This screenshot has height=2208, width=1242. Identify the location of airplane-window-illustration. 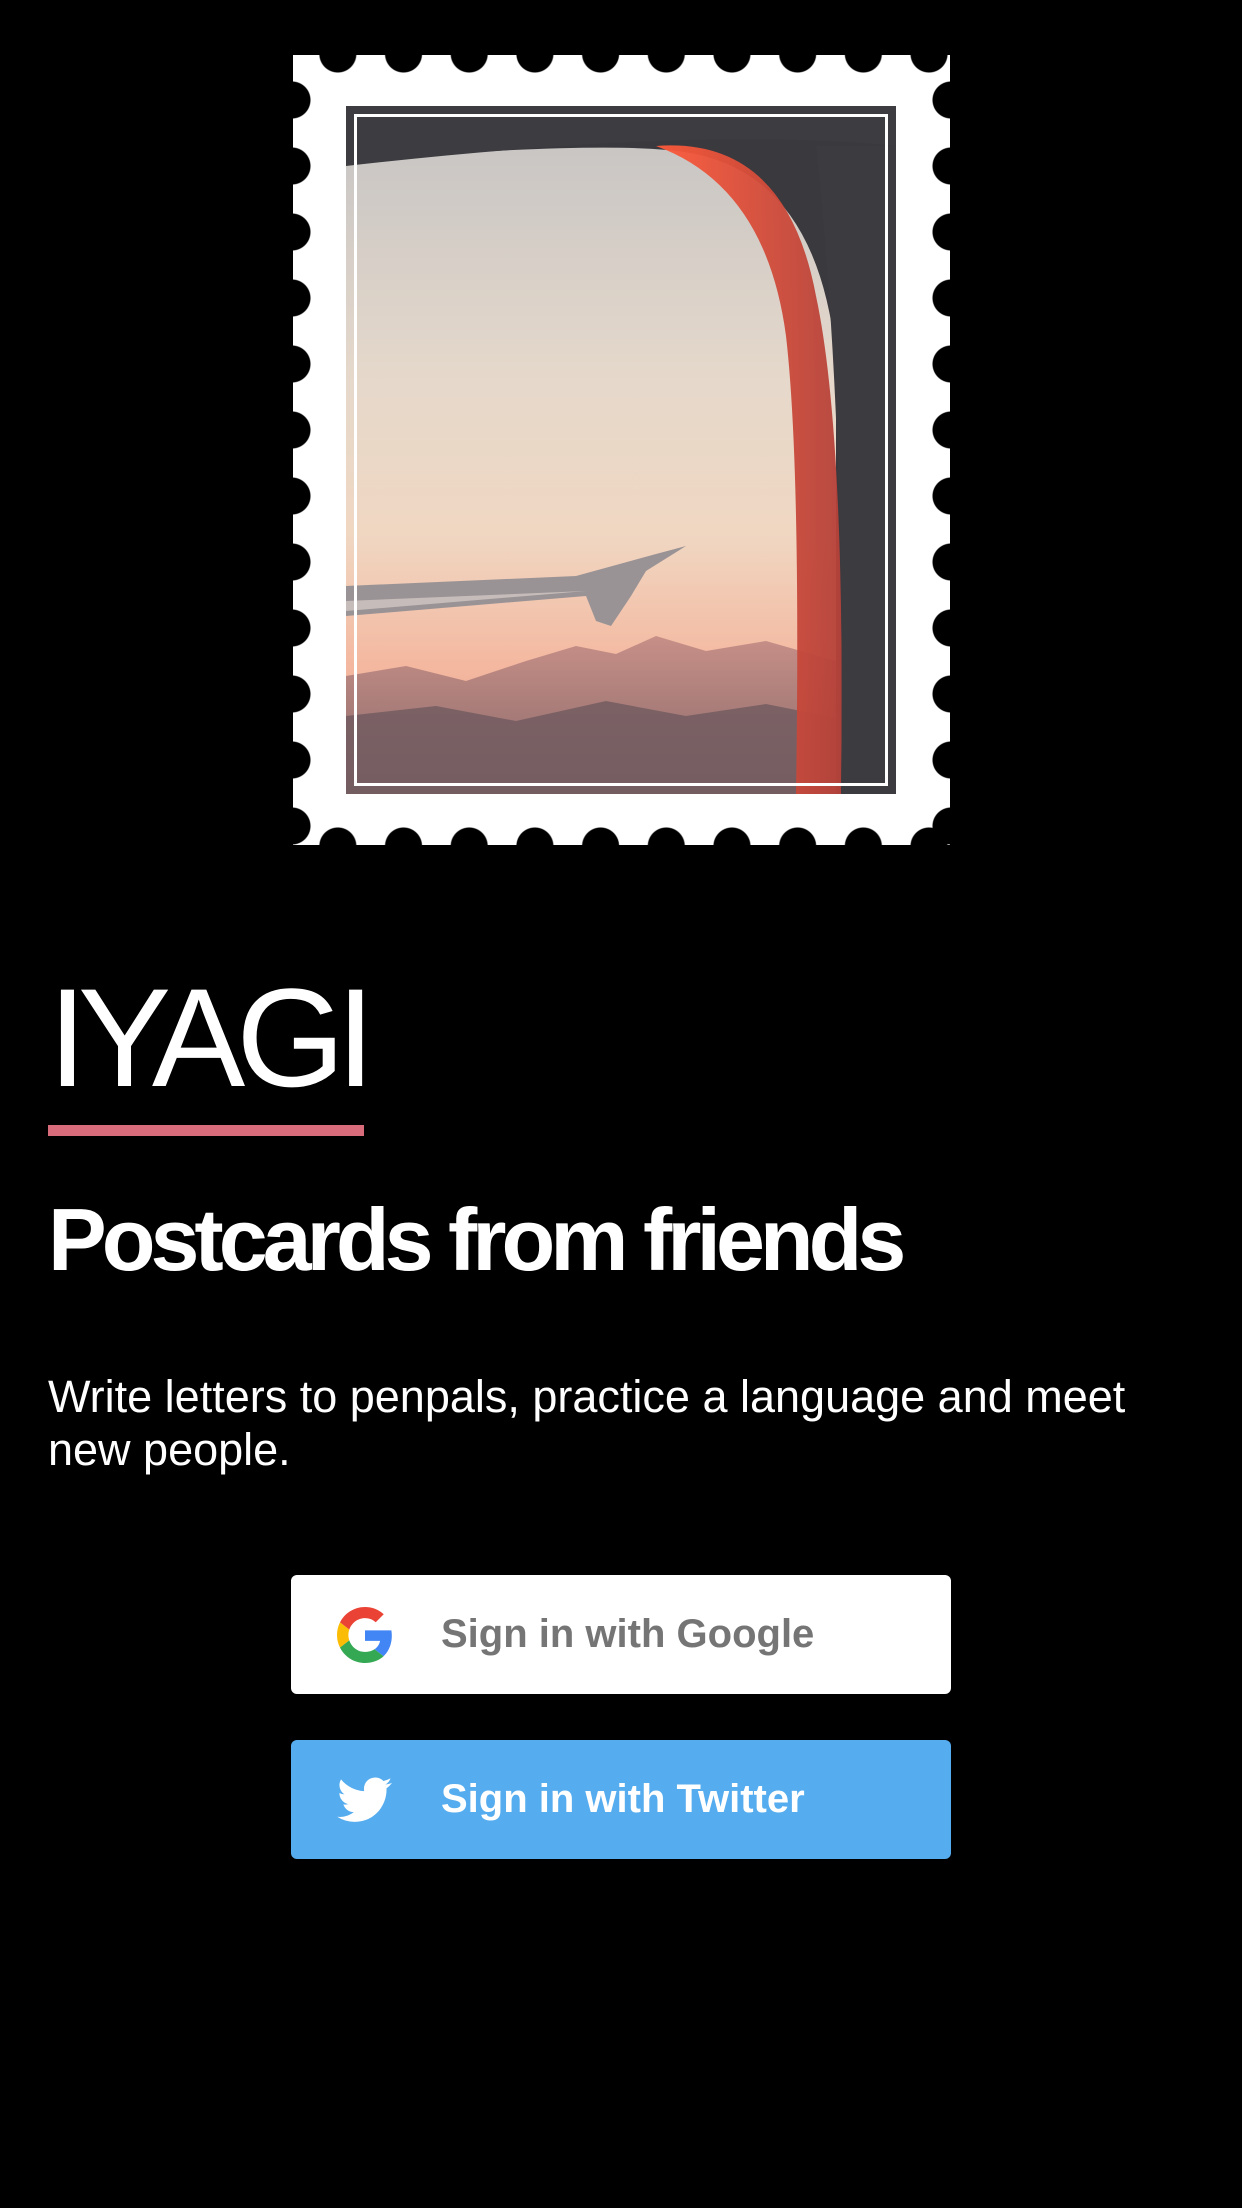
(621, 450).